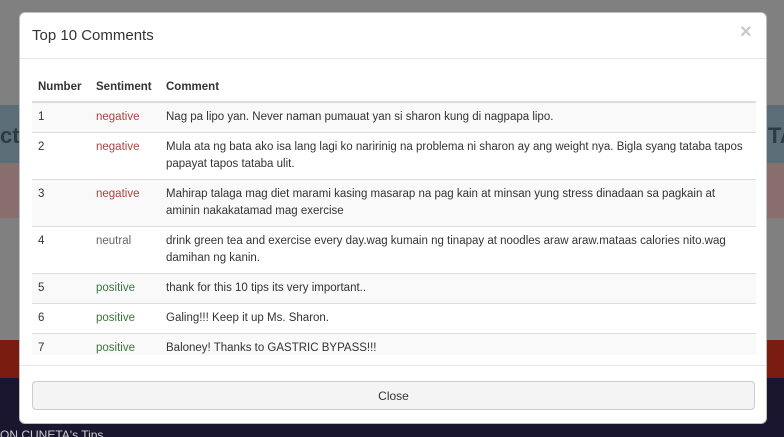 Image resolution: width=784 pixels, height=437 pixels. I want to click on column-header-comment: Comment, so click(458, 88).